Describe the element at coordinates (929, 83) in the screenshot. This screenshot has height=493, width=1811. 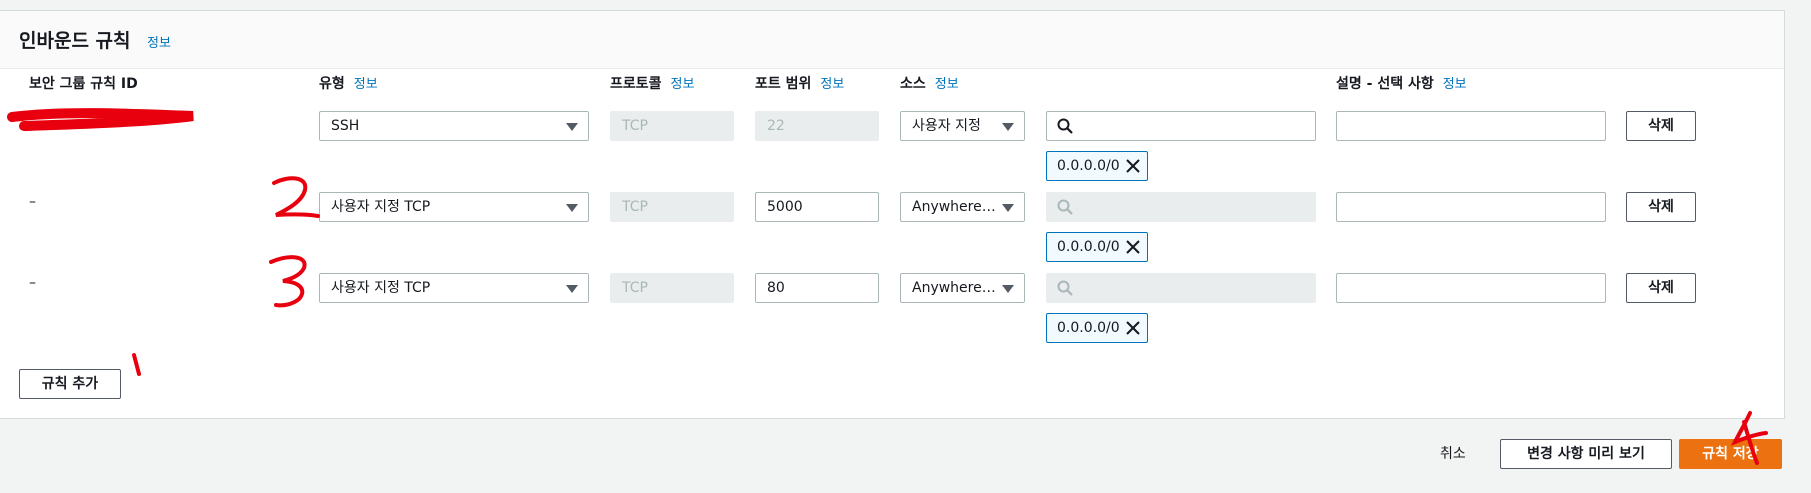
I see `col-source: 소스 정보` at that location.